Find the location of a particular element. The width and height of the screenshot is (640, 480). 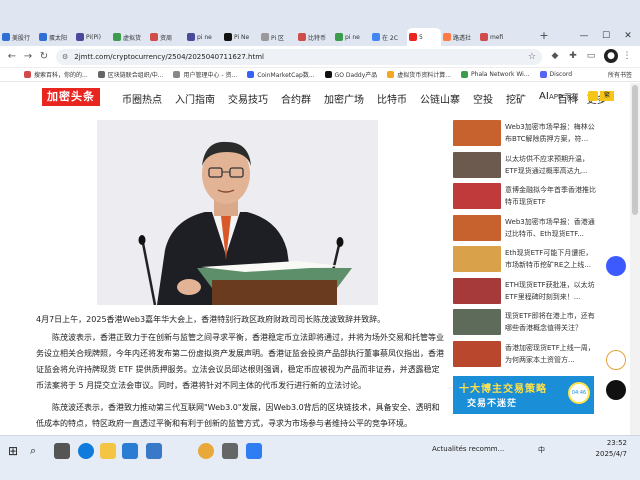

site-info-icon: ⚙ is located at coordinates (65, 57).